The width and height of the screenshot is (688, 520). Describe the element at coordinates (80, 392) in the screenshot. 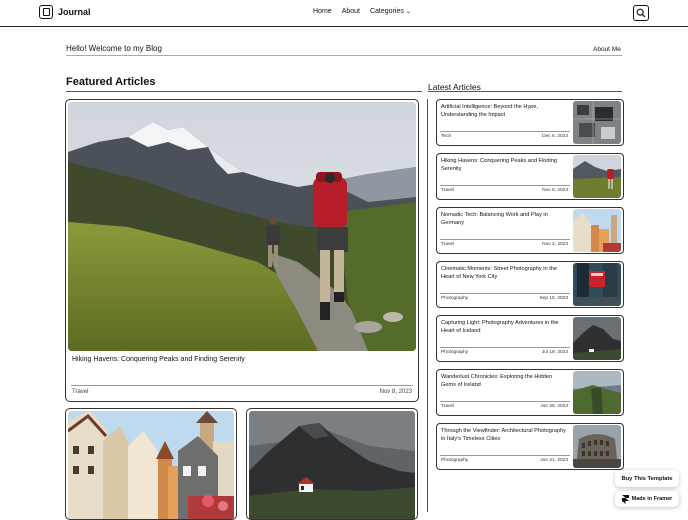

I see `featured-article-category: Travel` at that location.